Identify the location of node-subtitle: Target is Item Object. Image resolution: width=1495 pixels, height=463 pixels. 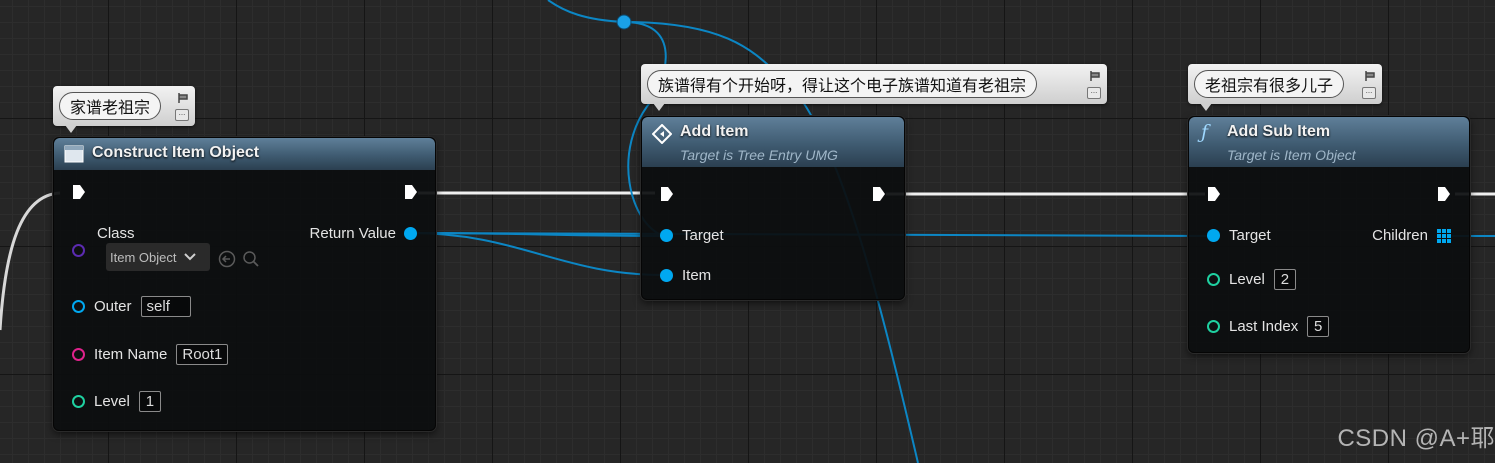
(1291, 155).